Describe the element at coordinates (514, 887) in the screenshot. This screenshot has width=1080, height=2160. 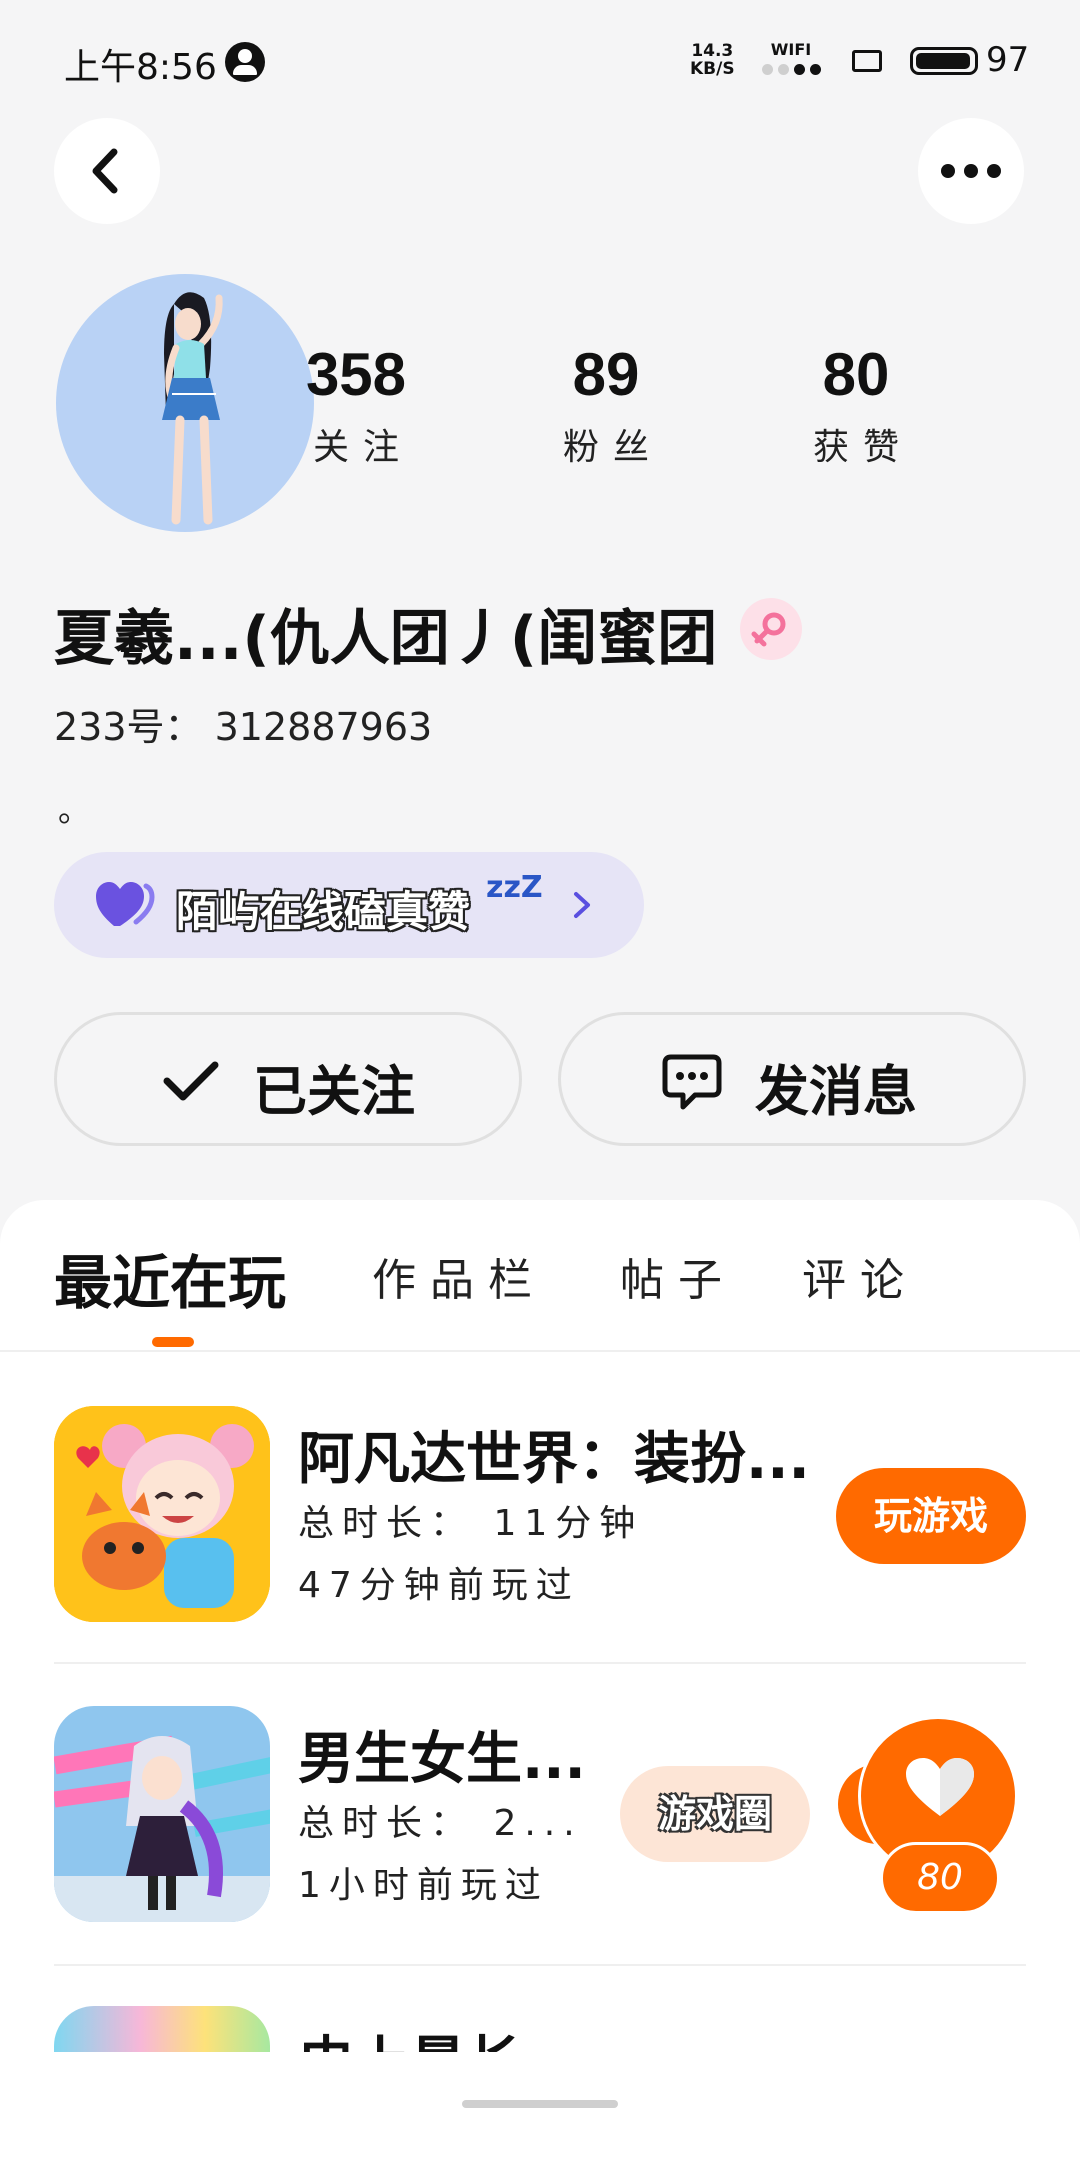
I see `sleep-zzz-icon: zzZ` at that location.